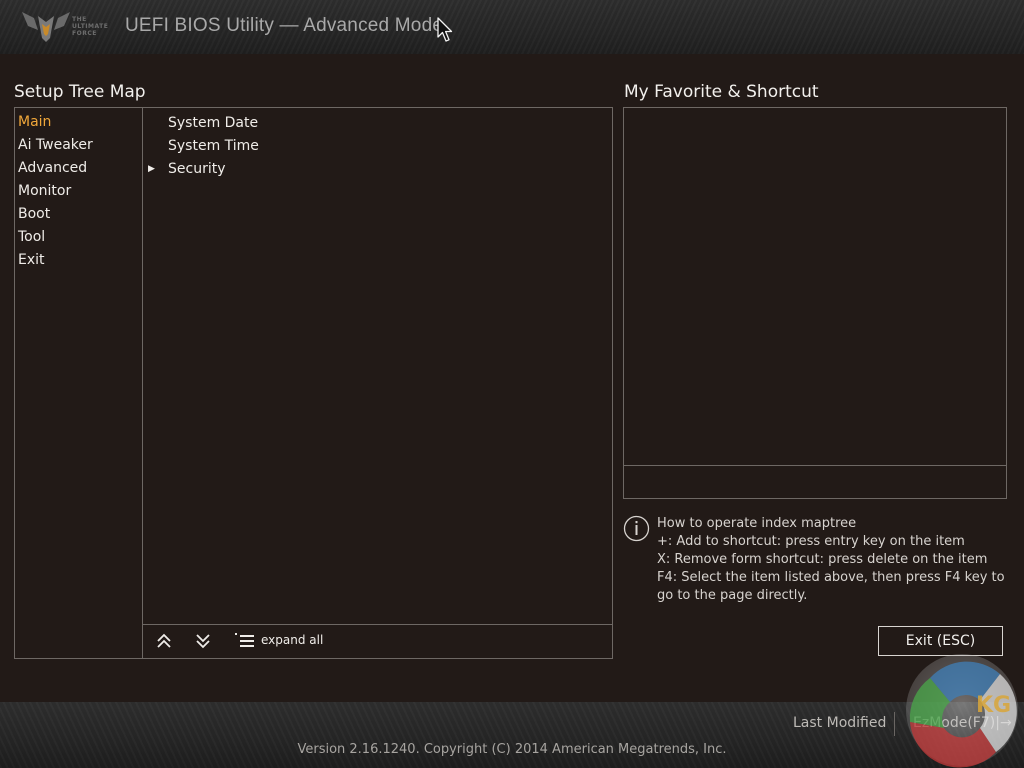  Describe the element at coordinates (292, 640) in the screenshot. I see `expand-all-button: expand all` at that location.